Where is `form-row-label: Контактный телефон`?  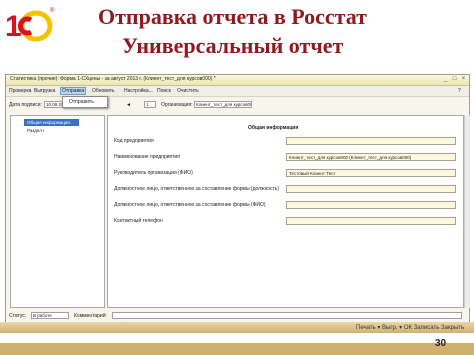
form-row-label: Контактный телефон is located at coordinates (138, 221).